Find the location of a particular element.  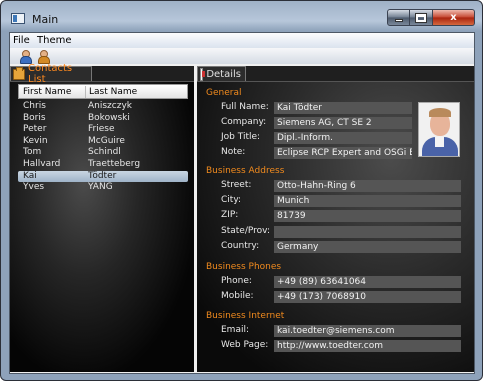

contacts-tab-strip: Contacts List is located at coordinates (102, 74).